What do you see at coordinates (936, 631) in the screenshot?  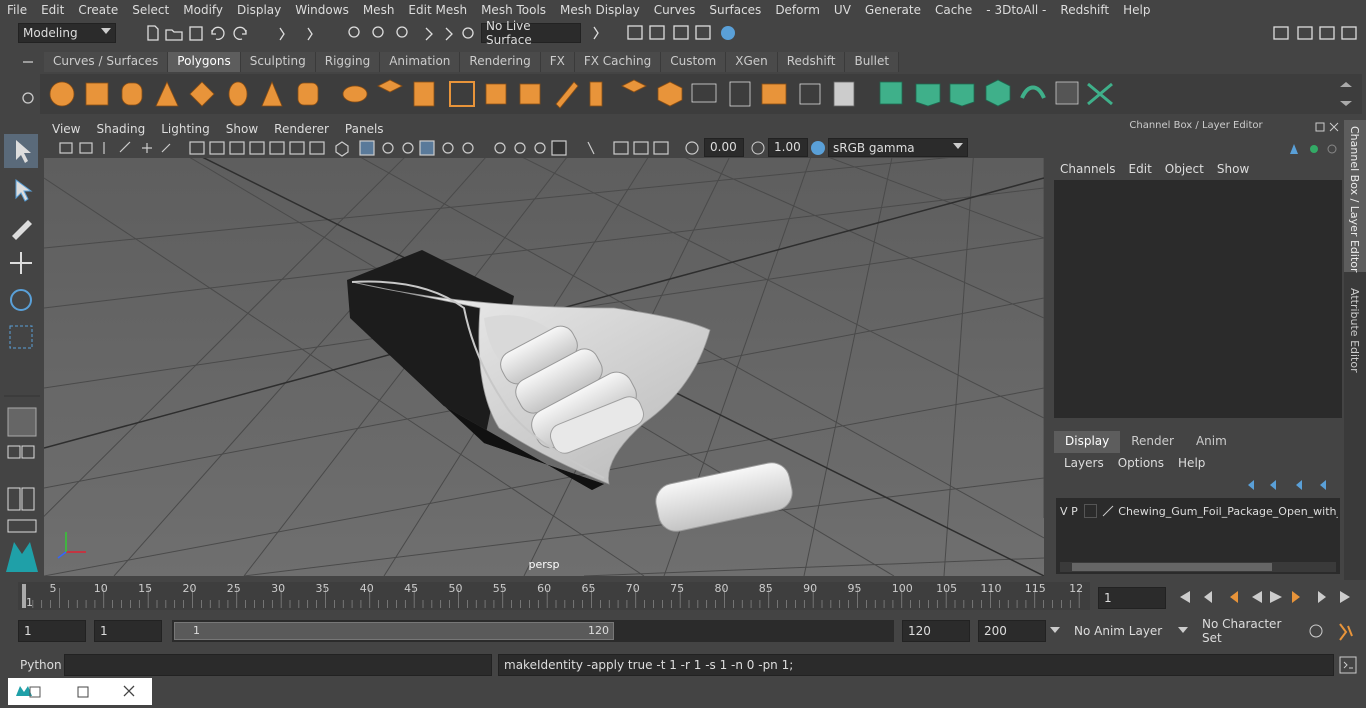 I see `end-time-field: 120` at bounding box center [936, 631].